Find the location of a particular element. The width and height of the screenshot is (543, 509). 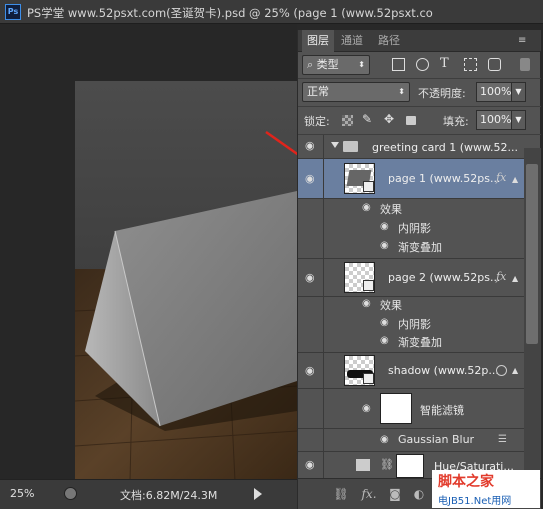

new-adjustment-icon: ◐ is located at coordinates (419, 494).